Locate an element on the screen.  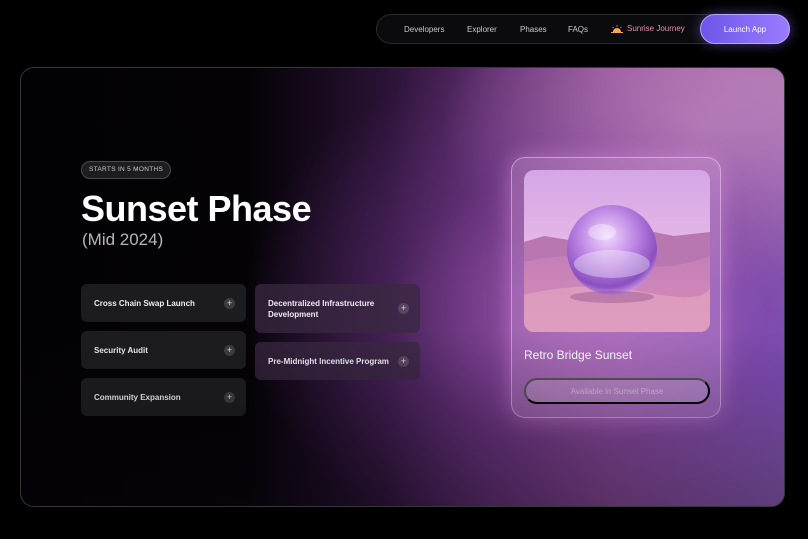
sunrise-icon is located at coordinates (617, 28).